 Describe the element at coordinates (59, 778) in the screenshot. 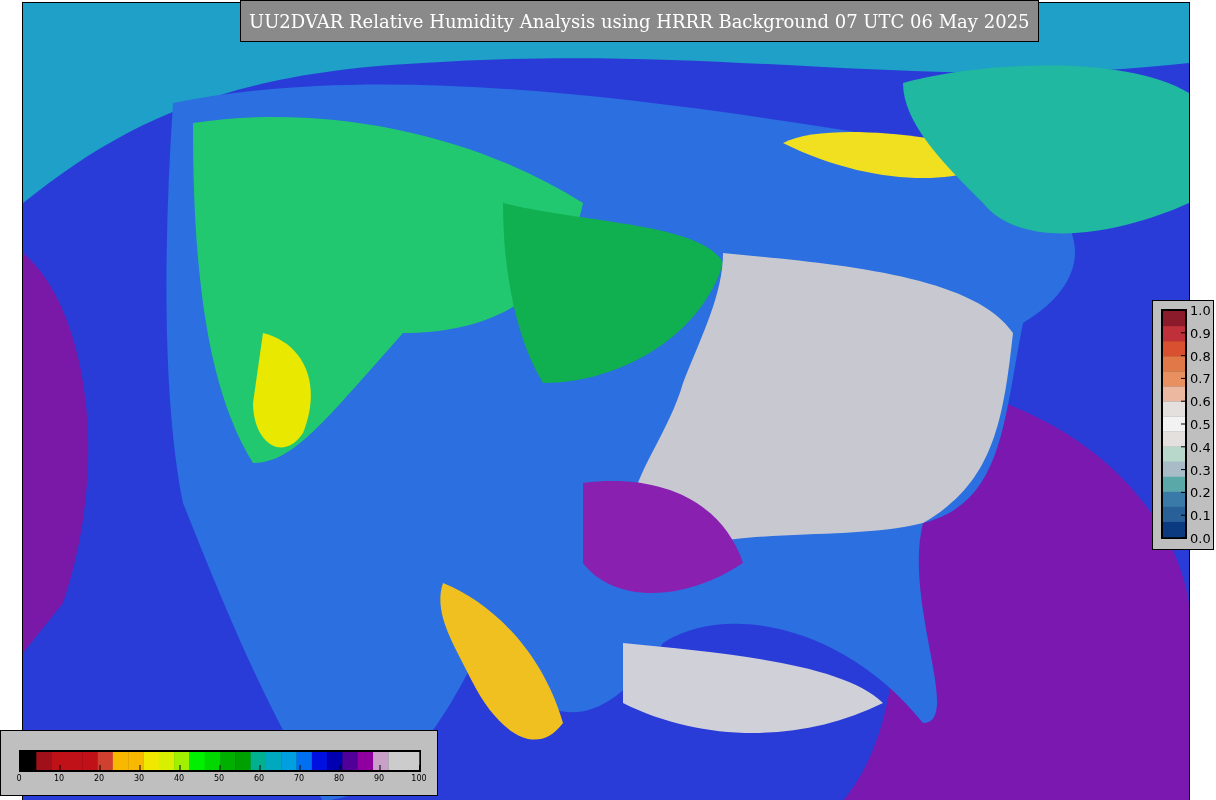

I see `colorbar-tick-label: 10` at that location.